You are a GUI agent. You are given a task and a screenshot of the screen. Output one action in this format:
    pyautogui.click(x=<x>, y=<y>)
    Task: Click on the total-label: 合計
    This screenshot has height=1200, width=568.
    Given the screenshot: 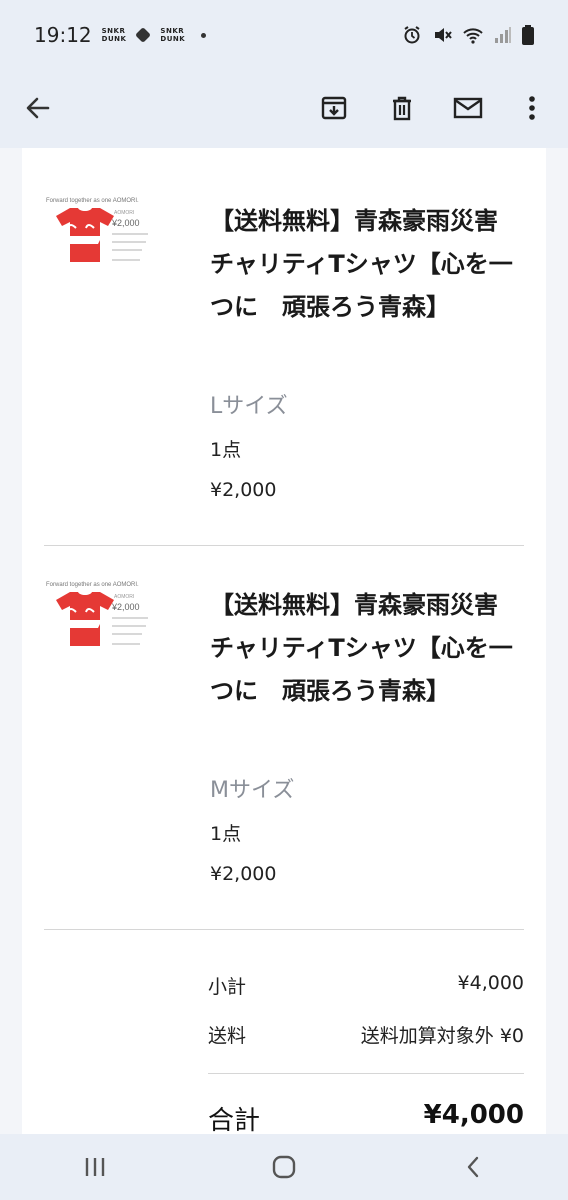 What is the action you would take?
    pyautogui.click(x=234, y=1121)
    